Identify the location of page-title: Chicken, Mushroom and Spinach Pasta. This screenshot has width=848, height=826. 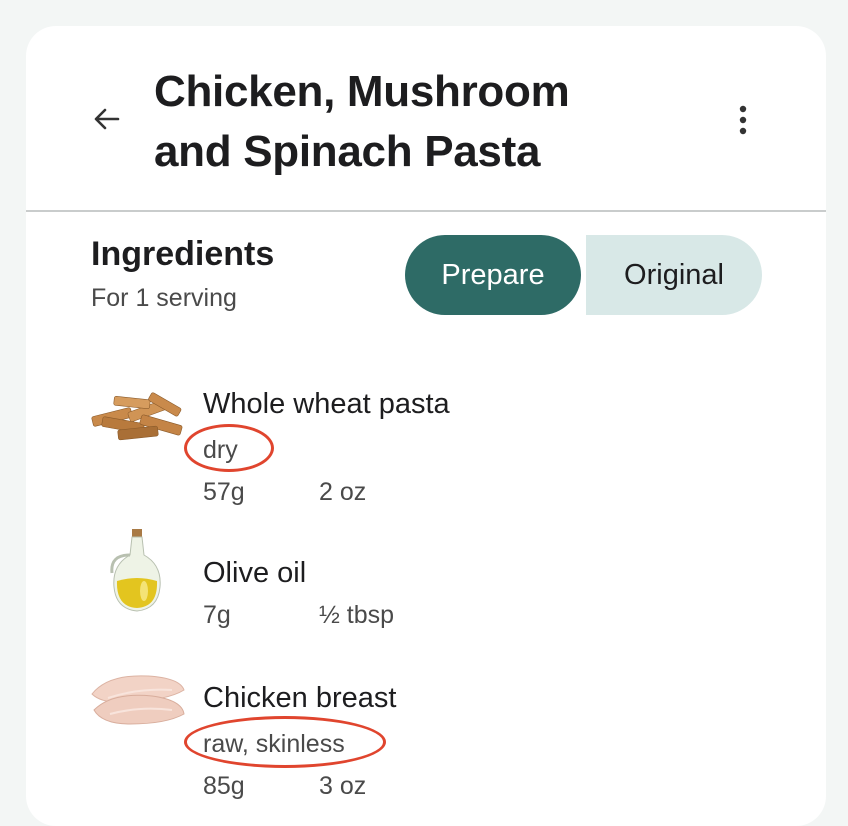
(414, 122).